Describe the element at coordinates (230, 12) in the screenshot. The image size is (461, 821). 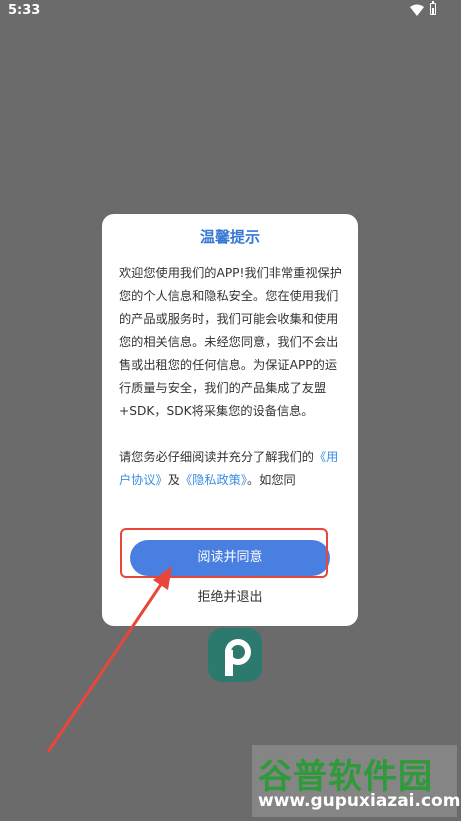
I see `status-bar: 5:33` at that location.